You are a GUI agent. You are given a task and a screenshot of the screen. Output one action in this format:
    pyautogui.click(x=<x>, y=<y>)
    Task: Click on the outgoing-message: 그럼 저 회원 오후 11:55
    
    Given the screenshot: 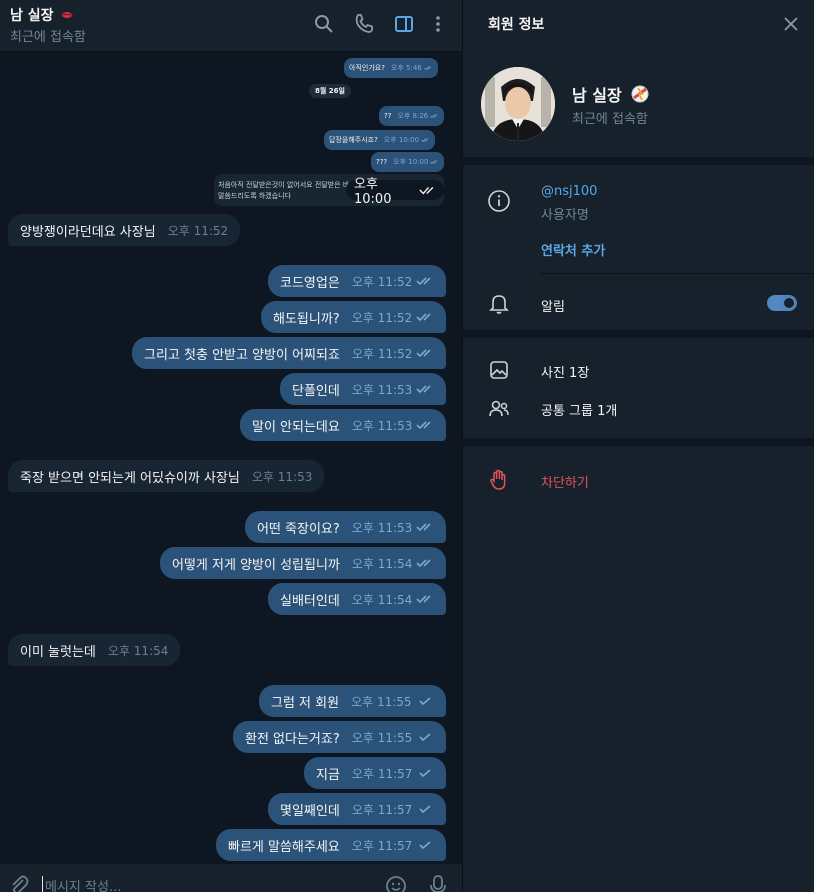 What is the action you would take?
    pyautogui.click(x=352, y=701)
    